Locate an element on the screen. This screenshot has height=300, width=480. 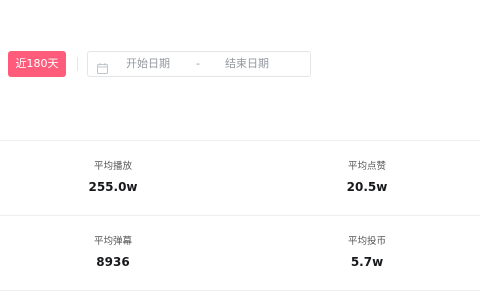
stat-avg-likes: 平均点赞 20.5w is located at coordinates (367, 177).